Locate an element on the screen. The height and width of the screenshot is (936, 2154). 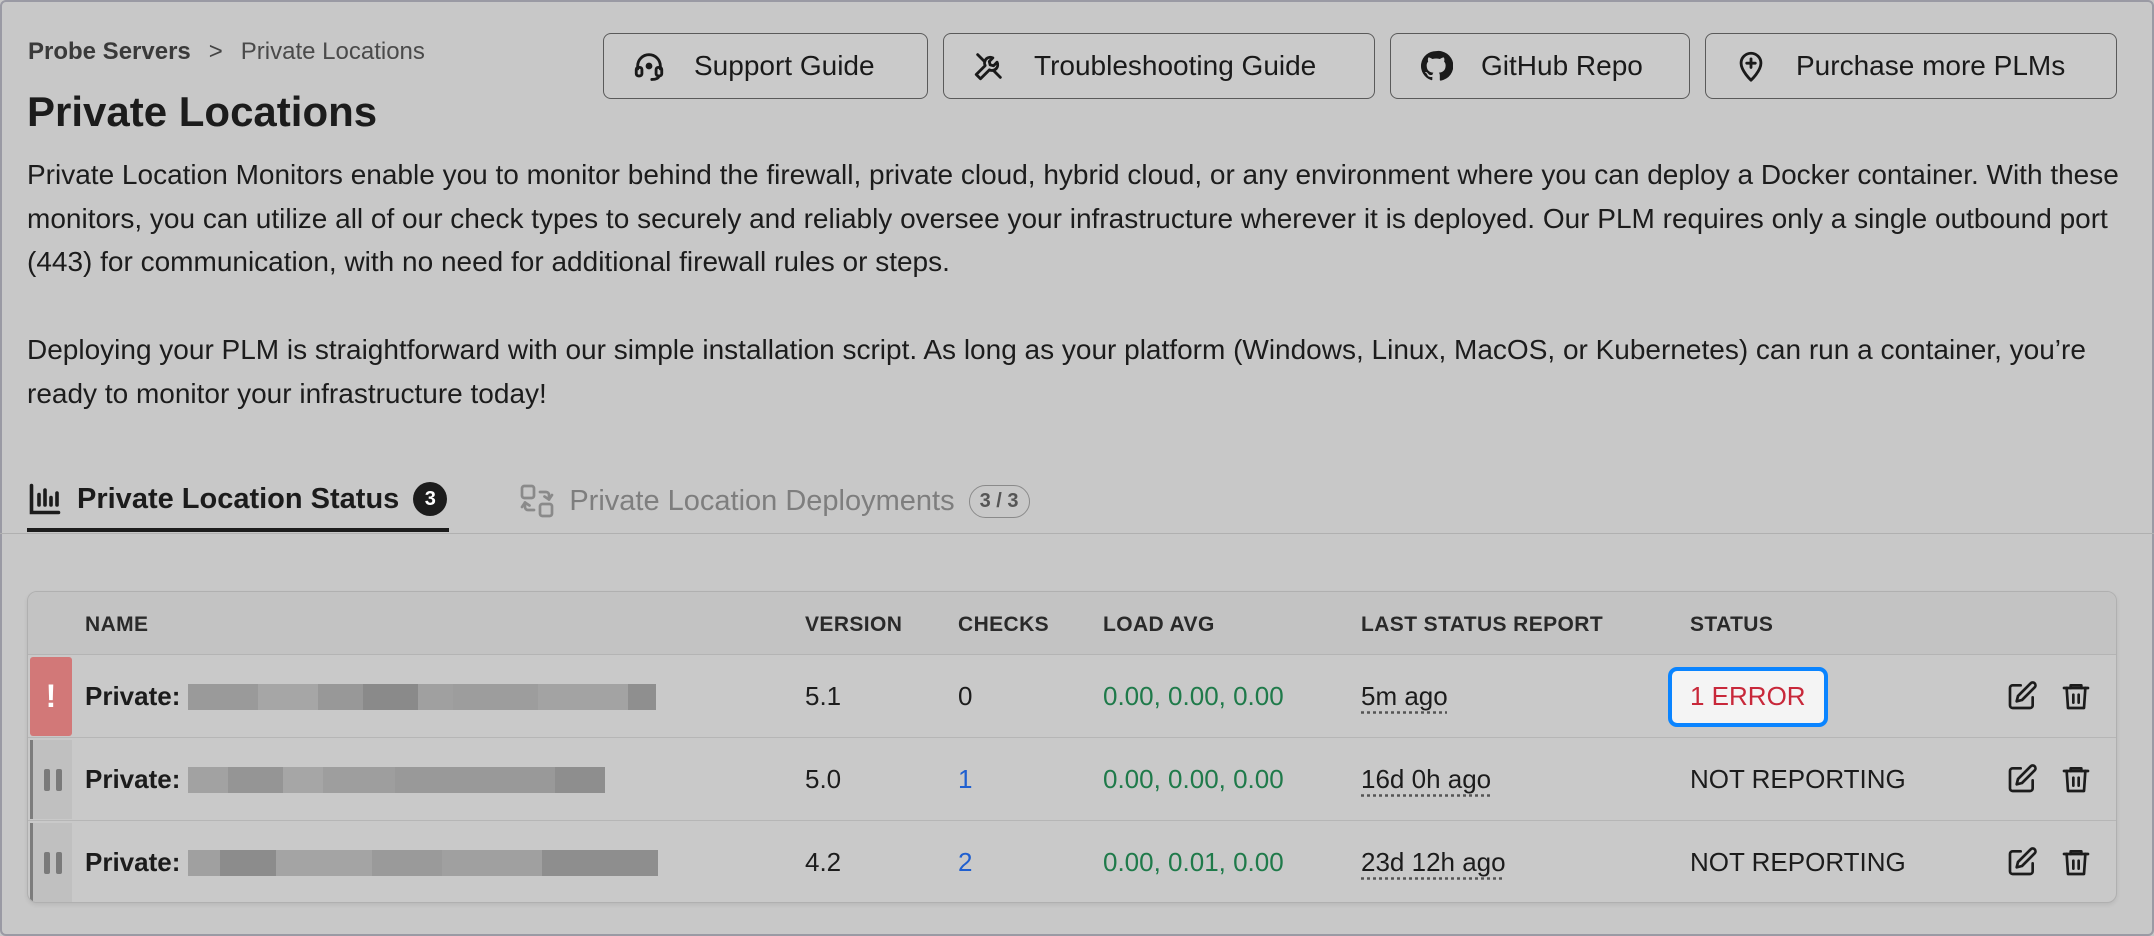
column-load-avg: LOAD AVG is located at coordinates (1159, 624).